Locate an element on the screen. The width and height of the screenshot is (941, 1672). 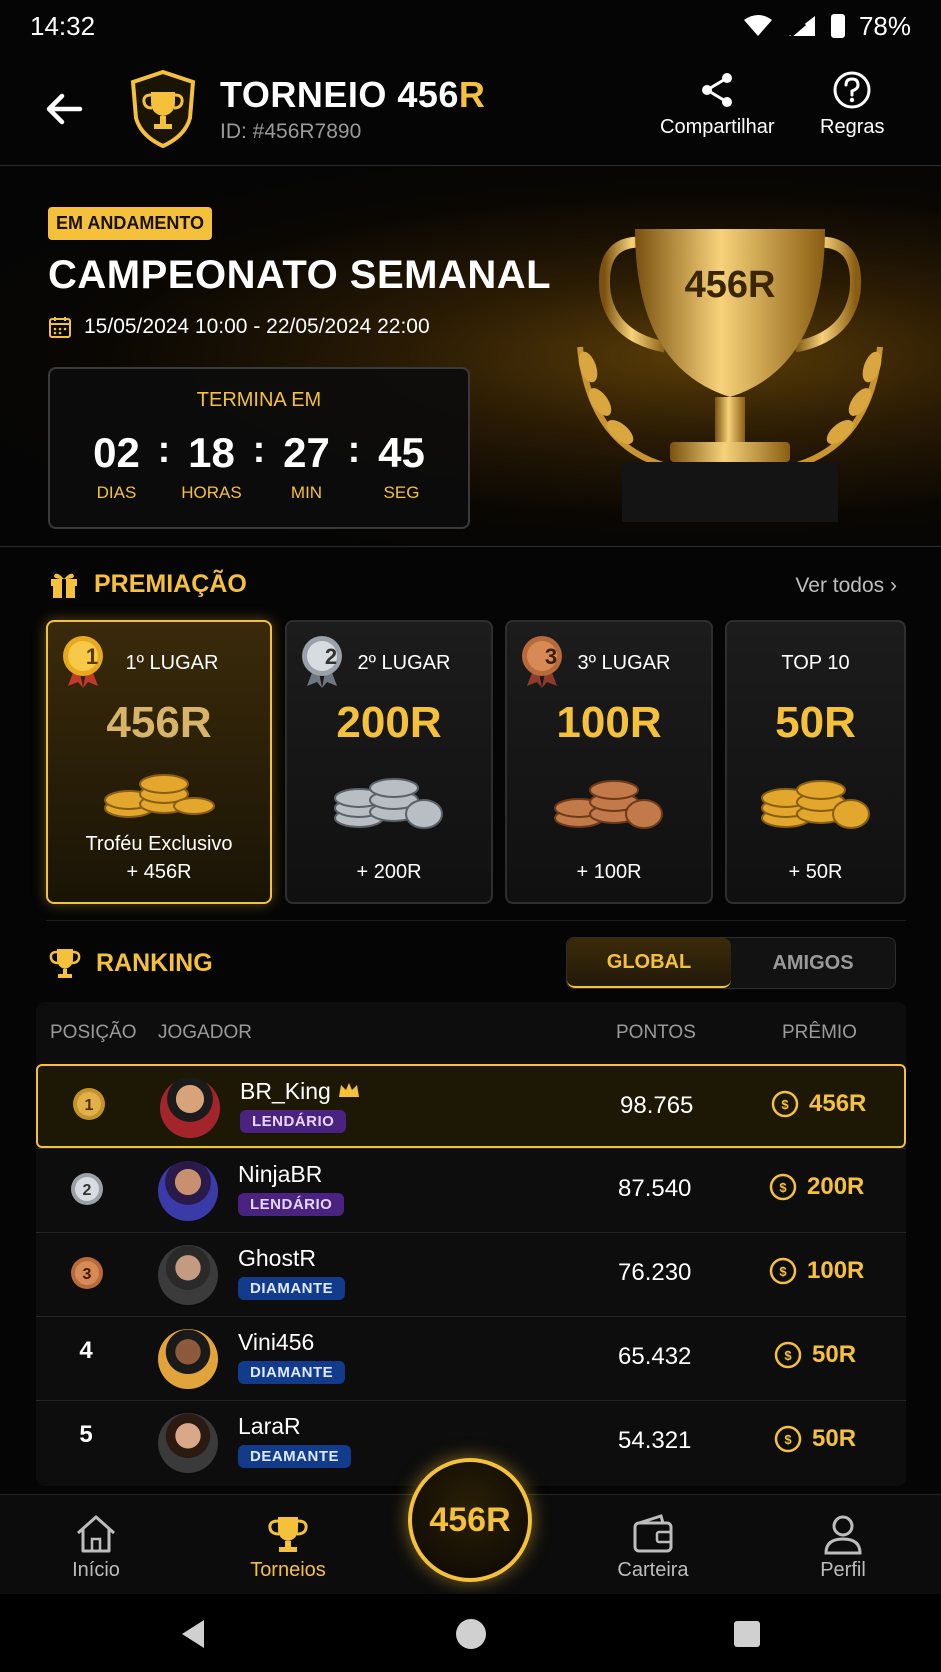
nav-home: Início is located at coordinates (96, 1547).